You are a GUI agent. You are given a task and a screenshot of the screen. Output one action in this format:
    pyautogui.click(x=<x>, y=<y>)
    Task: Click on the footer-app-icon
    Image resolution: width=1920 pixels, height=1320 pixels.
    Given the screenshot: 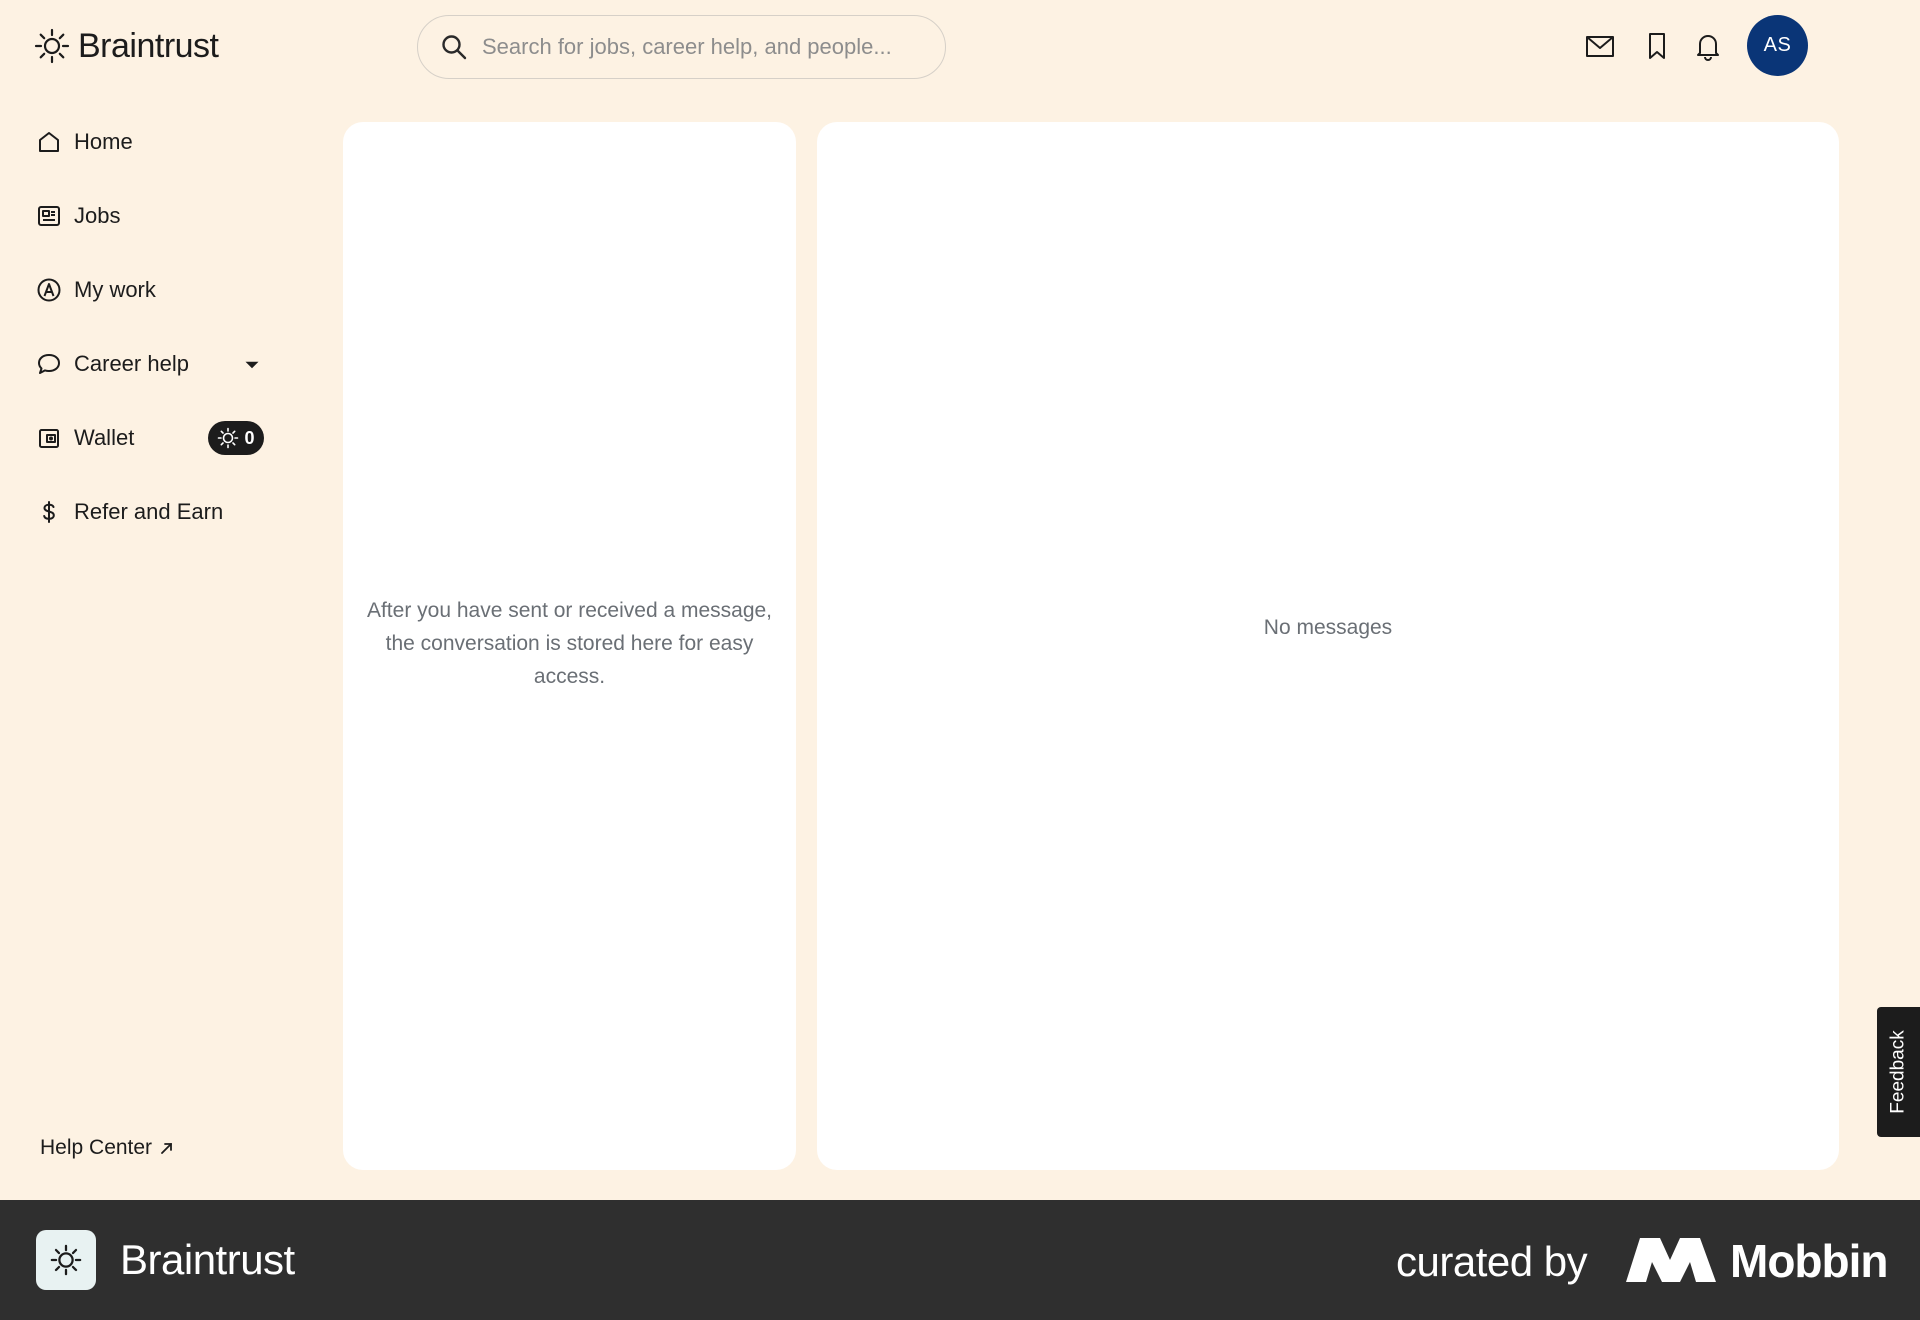 What is the action you would take?
    pyautogui.click(x=66, y=1260)
    